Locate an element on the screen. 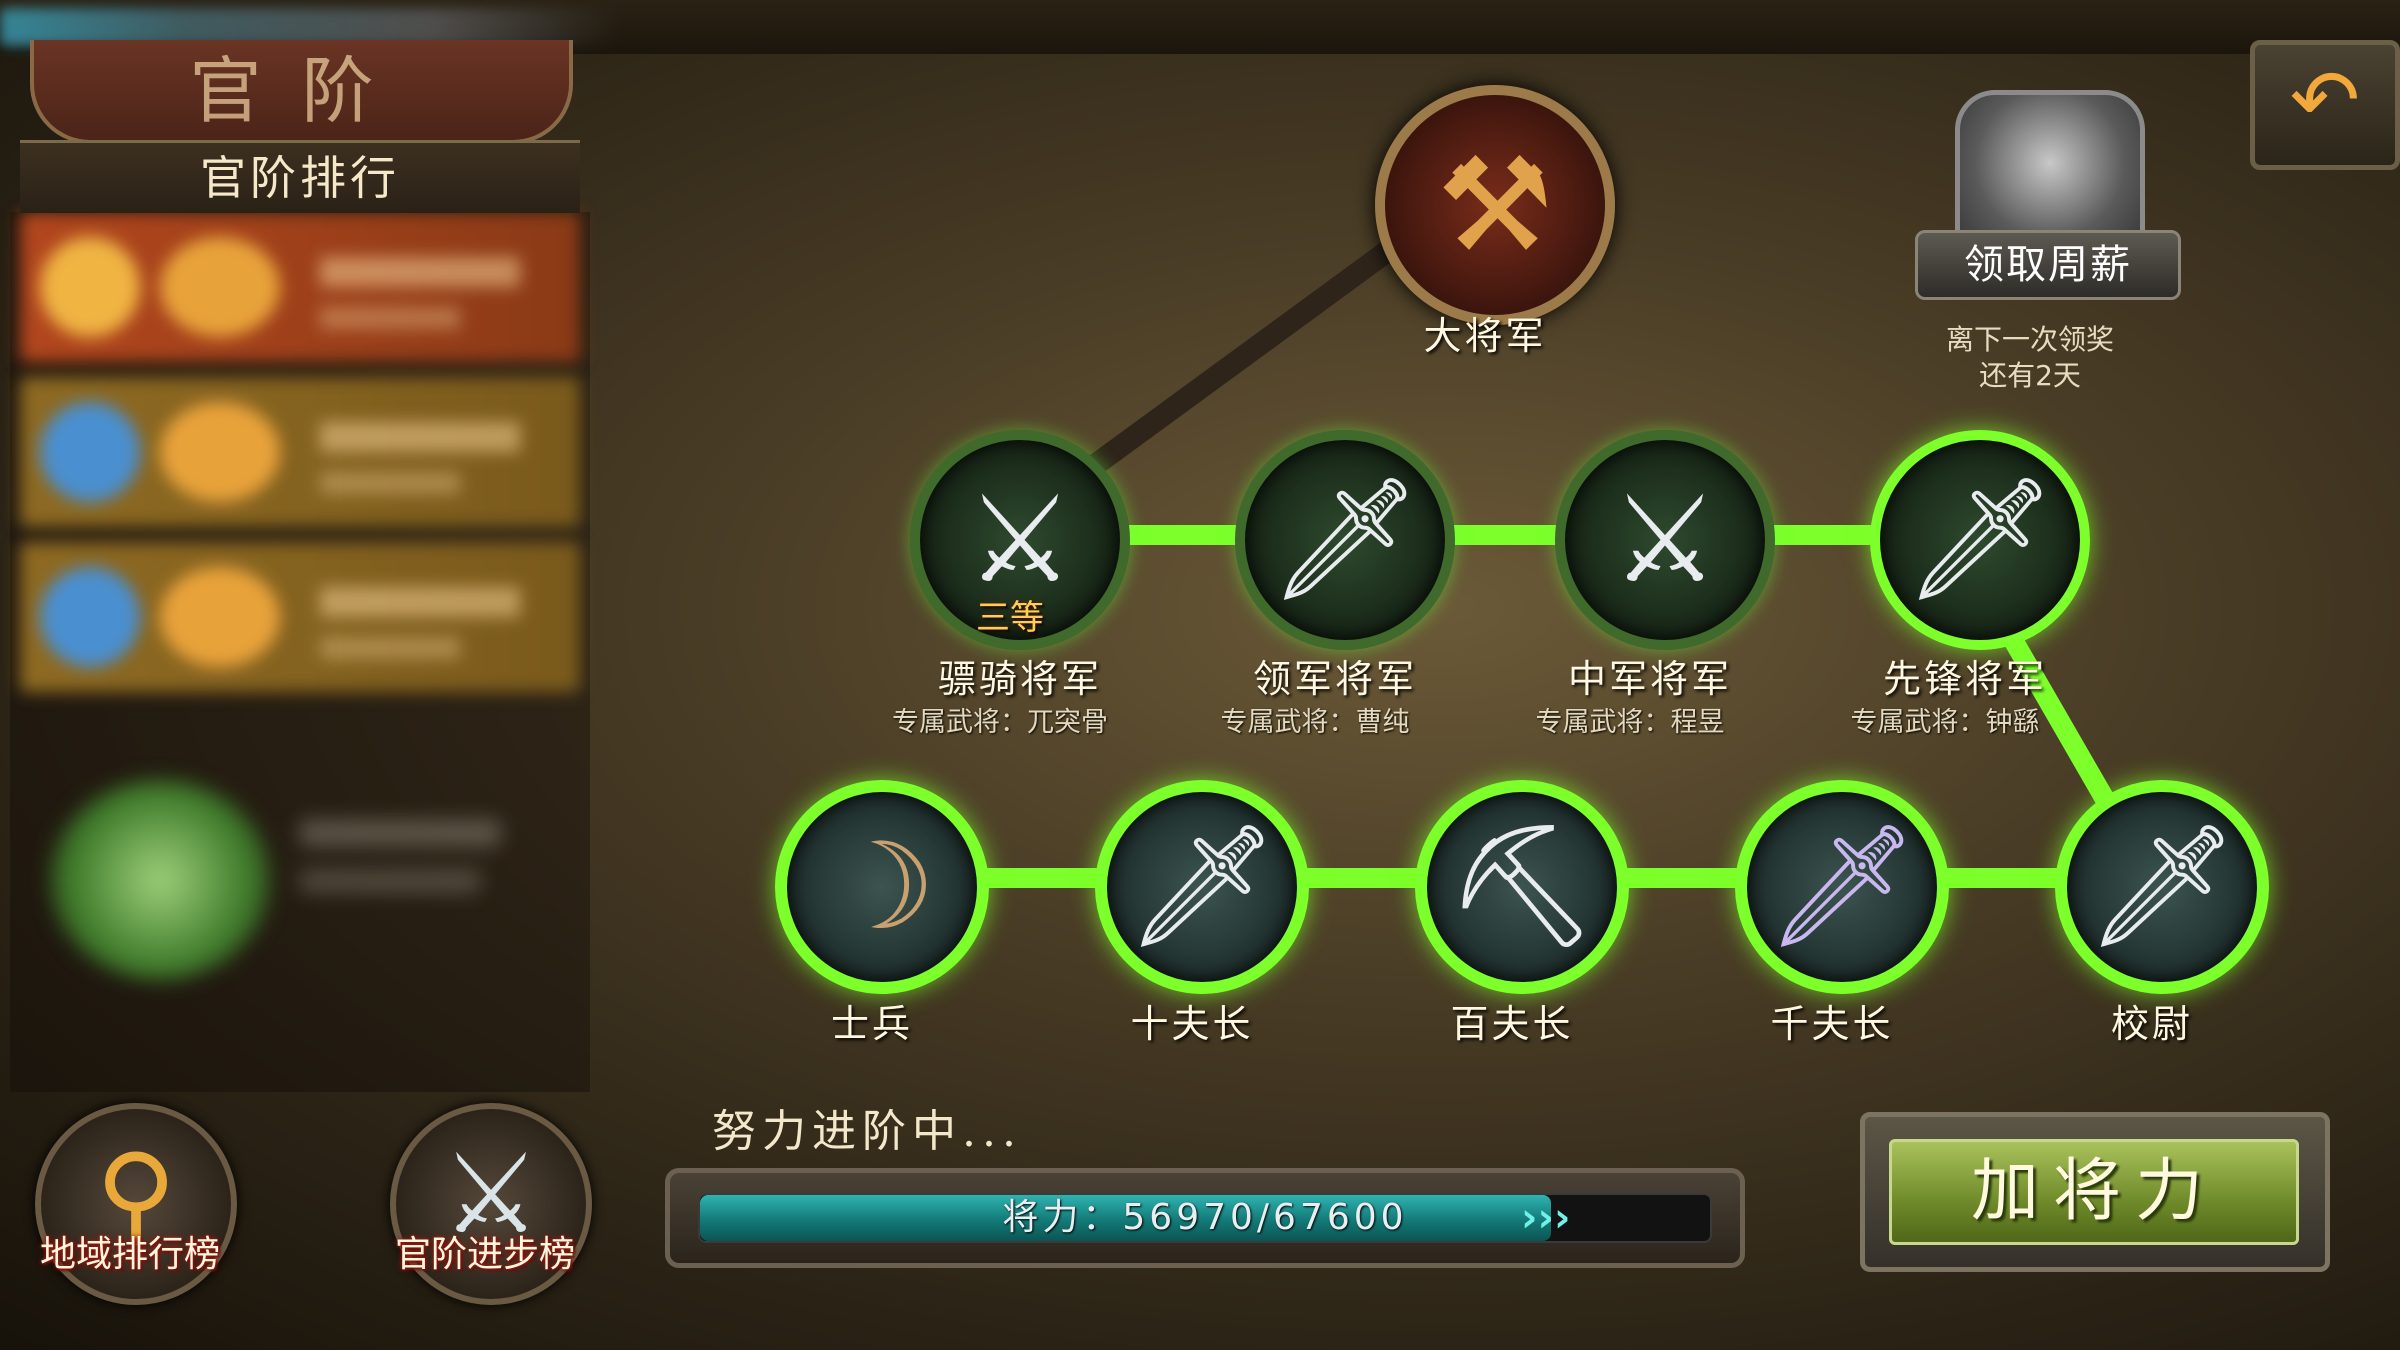 Image resolution: width=2400 pixels, height=1350 pixels. rank-name-lower-3: 百夫长 is located at coordinates (1512, 1024).